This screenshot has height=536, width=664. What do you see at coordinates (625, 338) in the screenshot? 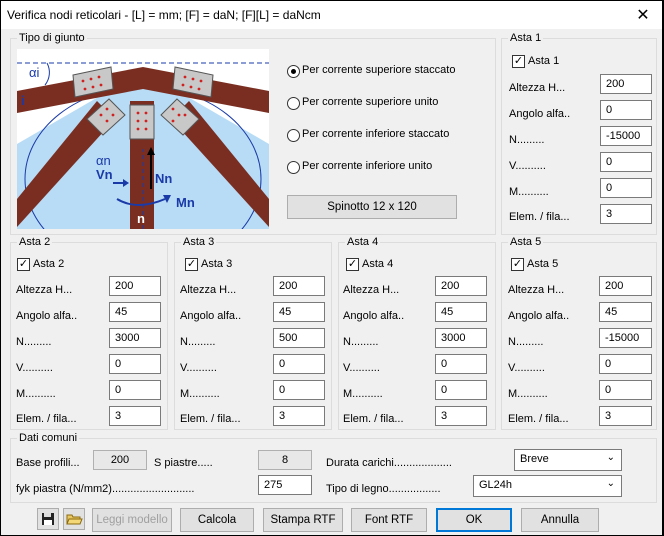
I see `asta-5-n-input: -15000` at bounding box center [625, 338].